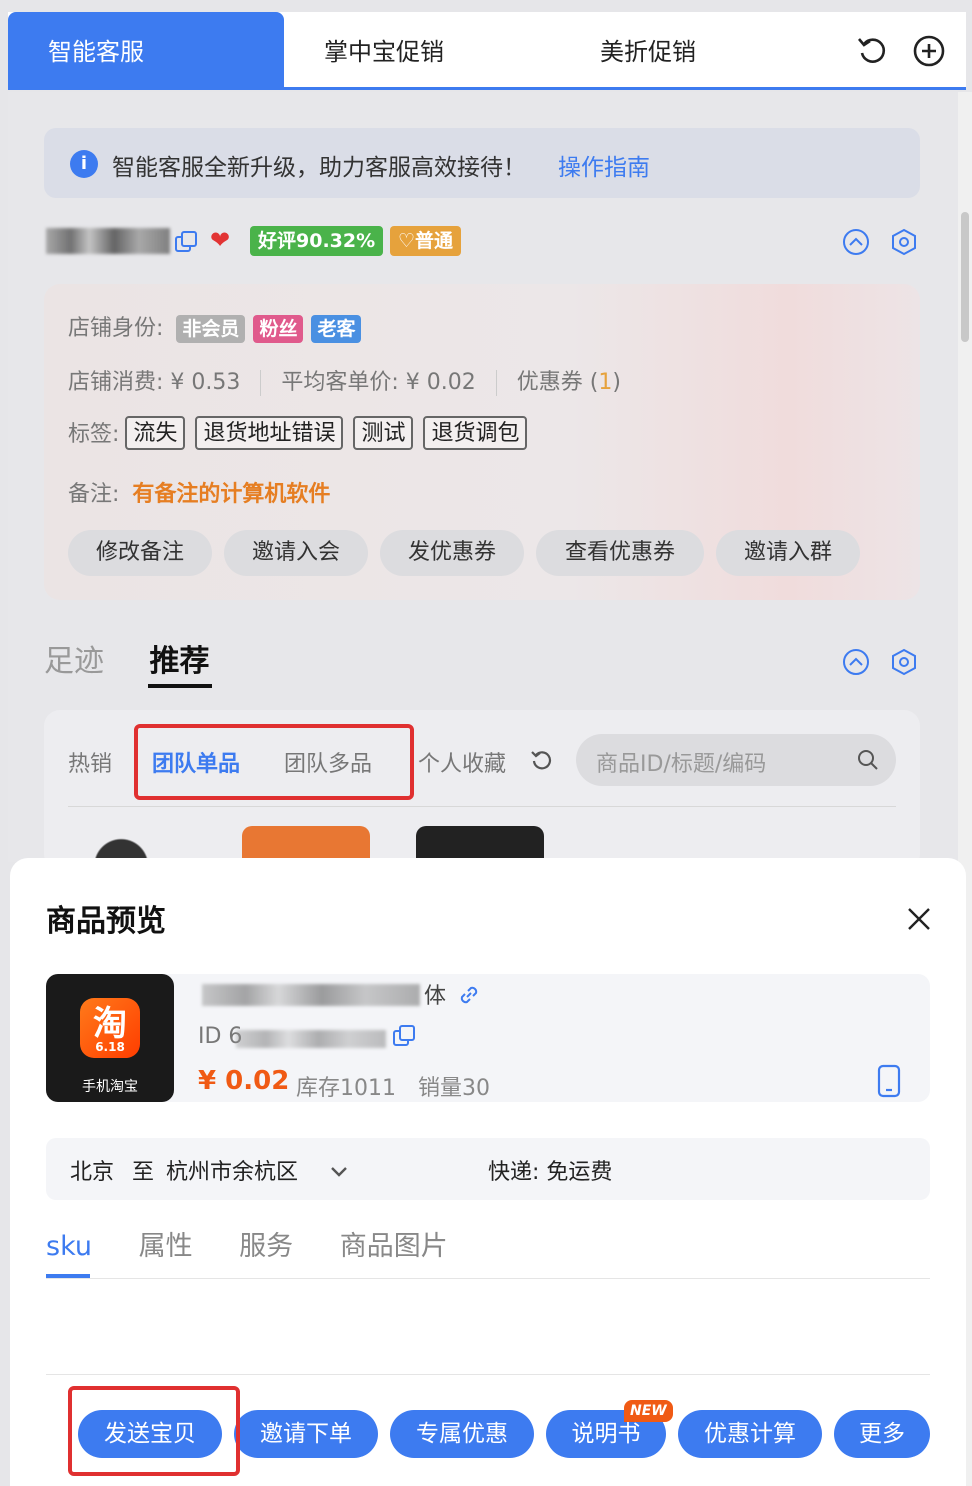 Image resolution: width=972 pixels, height=1486 pixels. What do you see at coordinates (220, 240) in the screenshot?
I see `heart-icon: ❤` at bounding box center [220, 240].